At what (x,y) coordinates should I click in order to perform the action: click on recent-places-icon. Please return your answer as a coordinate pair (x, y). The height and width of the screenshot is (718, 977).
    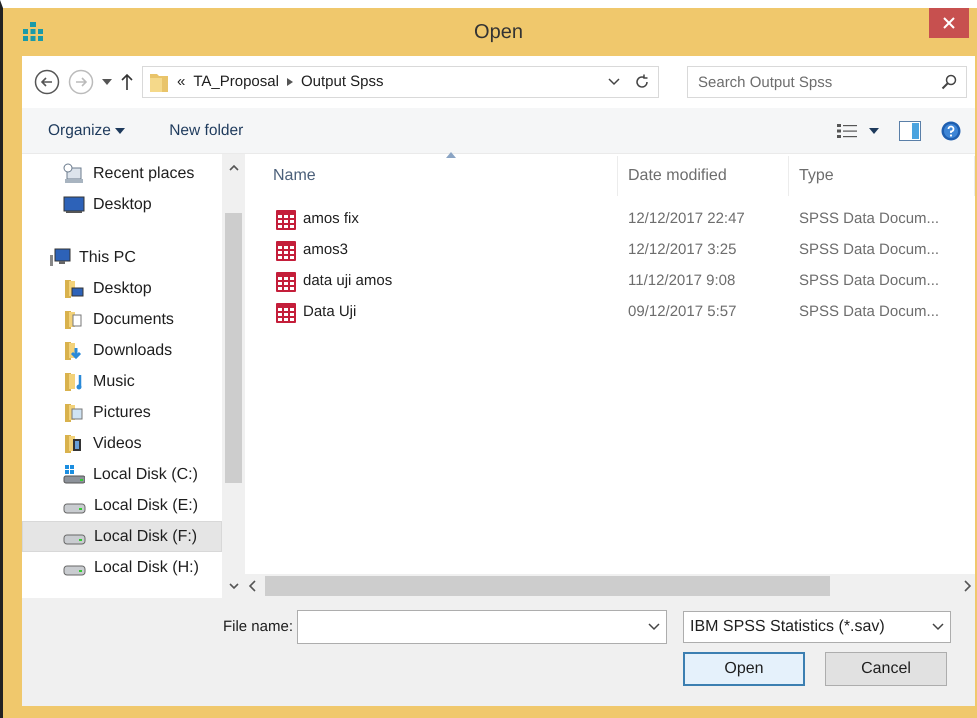
    Looking at the image, I should click on (74, 173).